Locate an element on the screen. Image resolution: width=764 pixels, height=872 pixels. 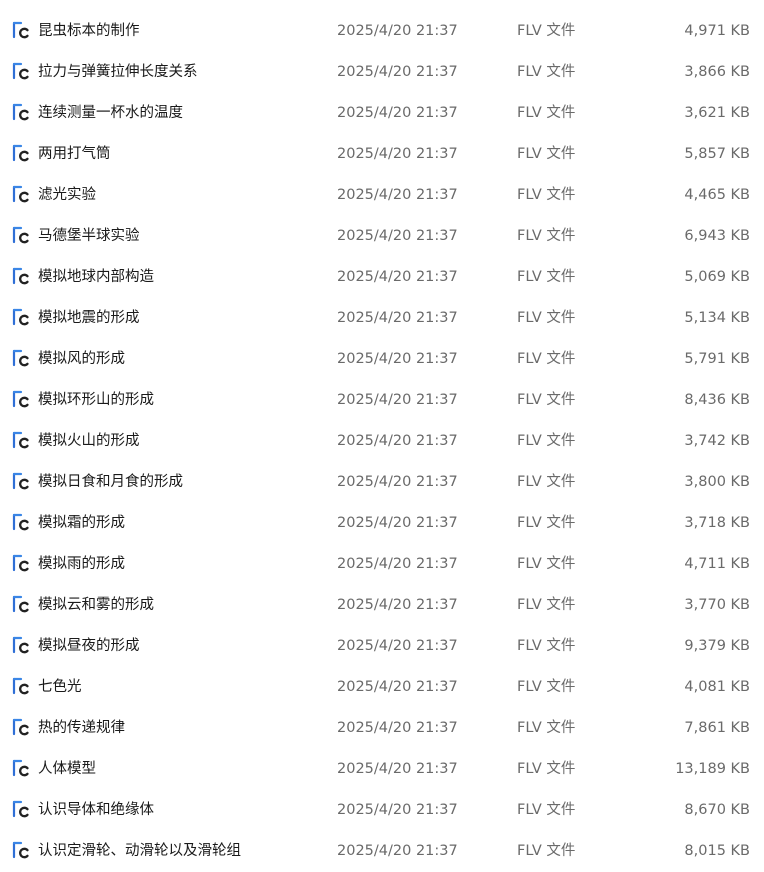
file-size: 13,189 KB is located at coordinates (712, 769).